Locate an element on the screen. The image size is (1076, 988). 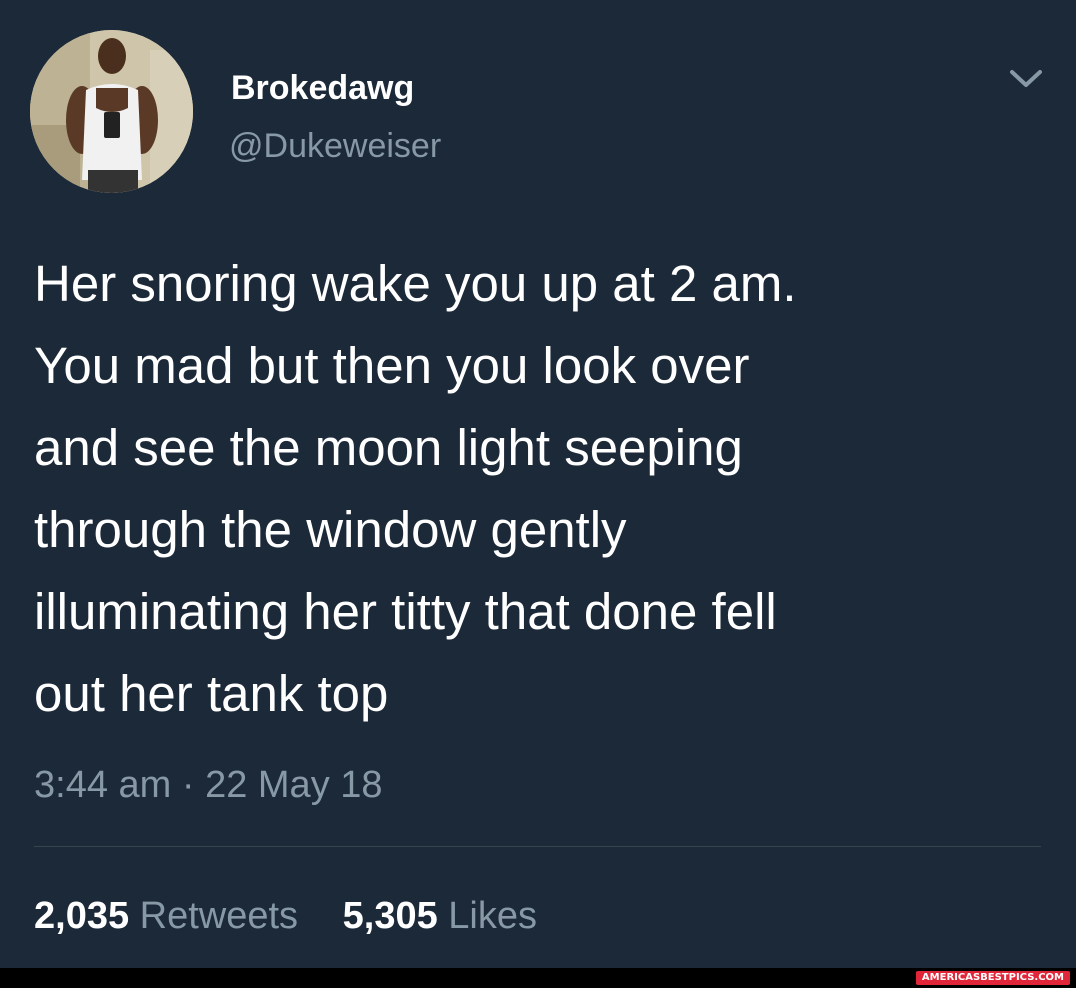
footer-bar is located at coordinates (538, 978).